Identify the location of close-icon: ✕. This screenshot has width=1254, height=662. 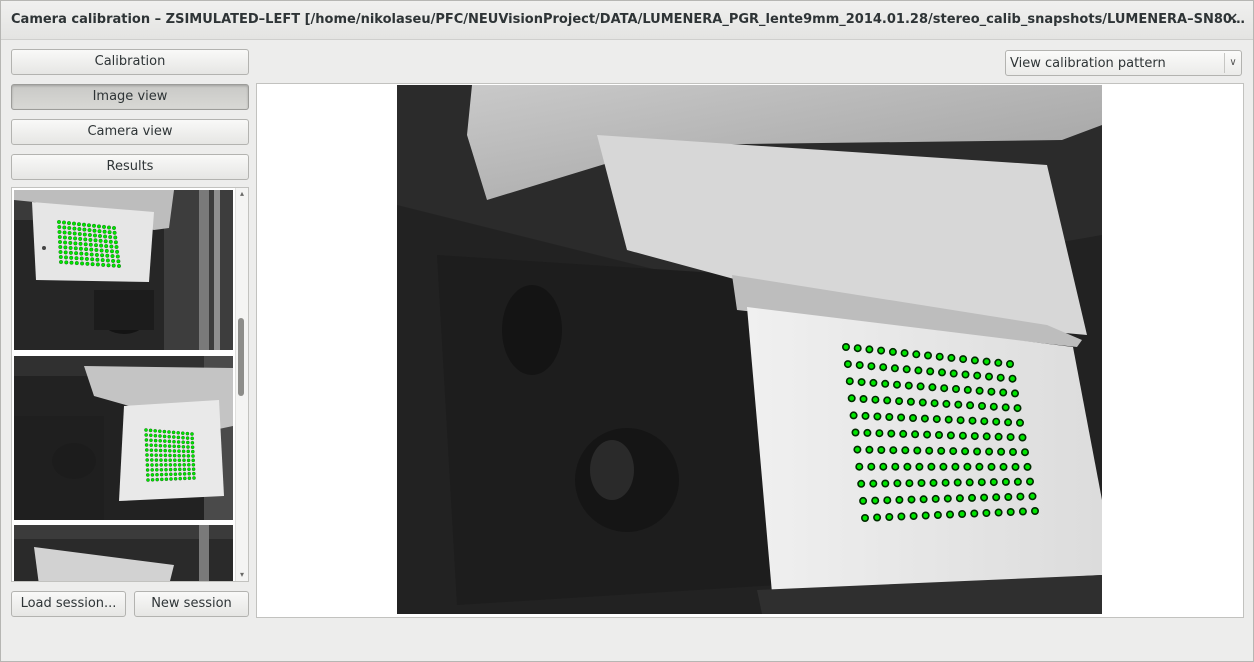
(1232, 19).